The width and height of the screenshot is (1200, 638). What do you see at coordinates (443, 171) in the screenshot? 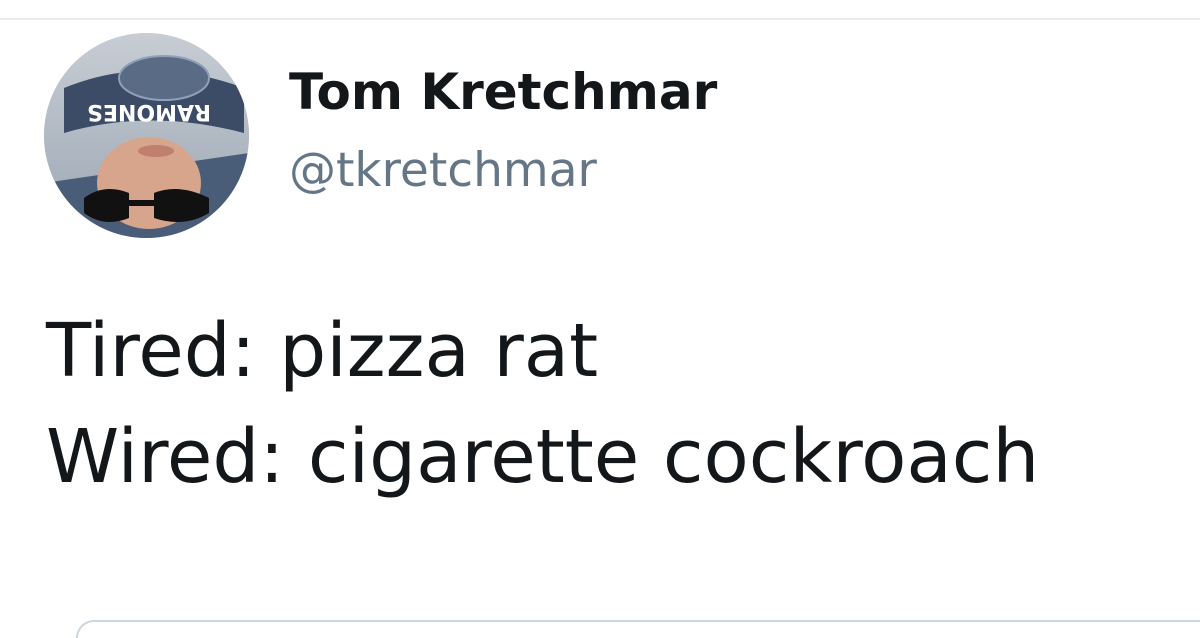
I see `author-handle: @tkretchmar` at bounding box center [443, 171].